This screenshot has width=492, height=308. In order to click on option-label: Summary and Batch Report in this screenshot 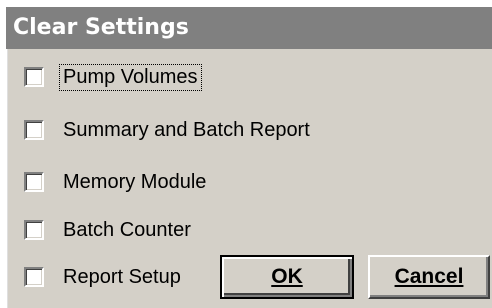, I will do `click(186, 130)`.